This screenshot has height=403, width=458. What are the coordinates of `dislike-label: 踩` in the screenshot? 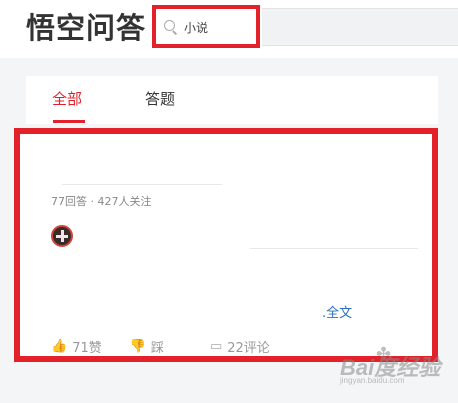 It's located at (157, 346).